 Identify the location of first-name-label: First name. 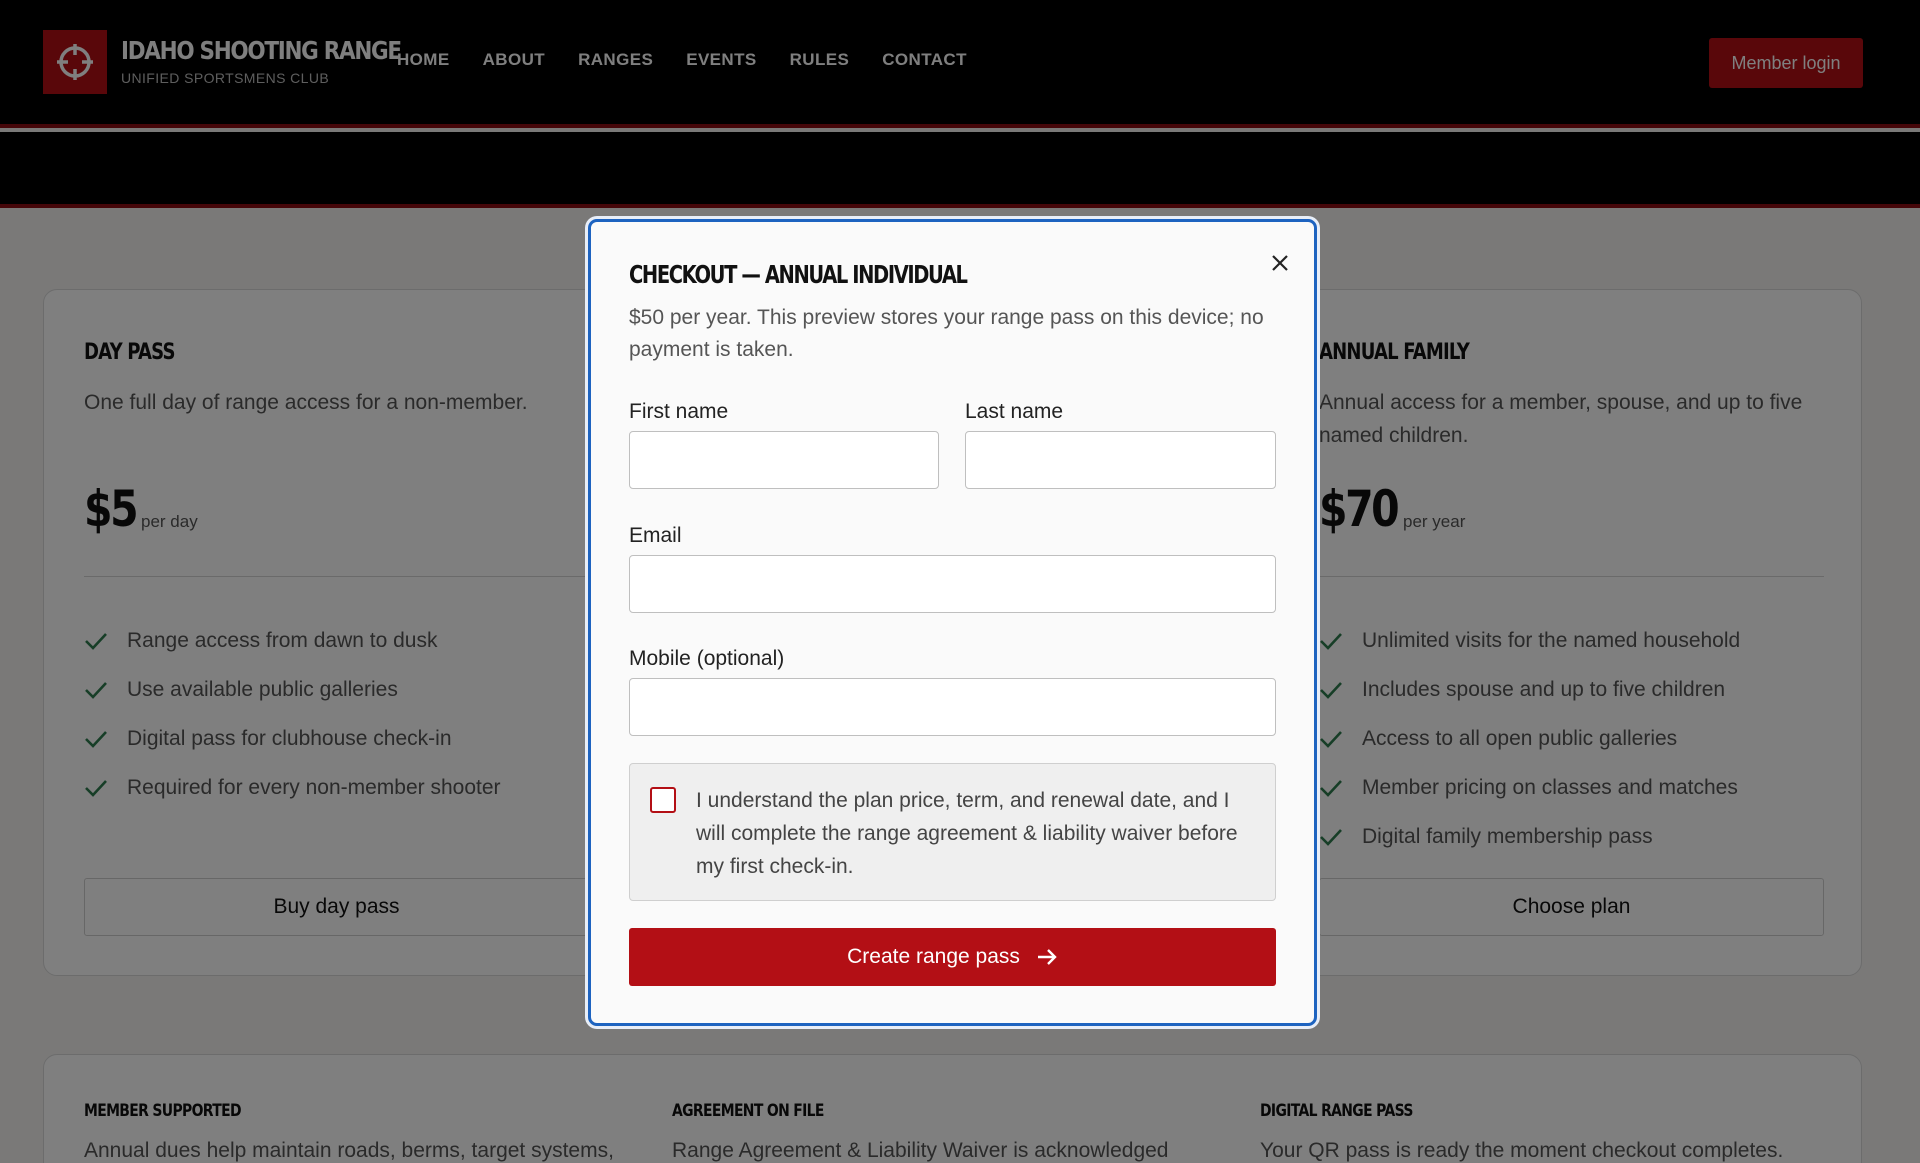
(679, 411).